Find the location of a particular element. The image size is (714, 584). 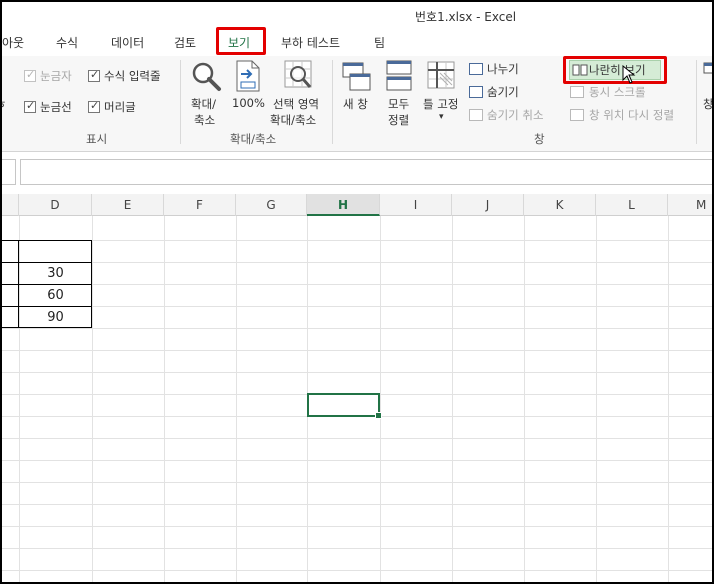

switch-windows-icon is located at coordinates (707, 68).